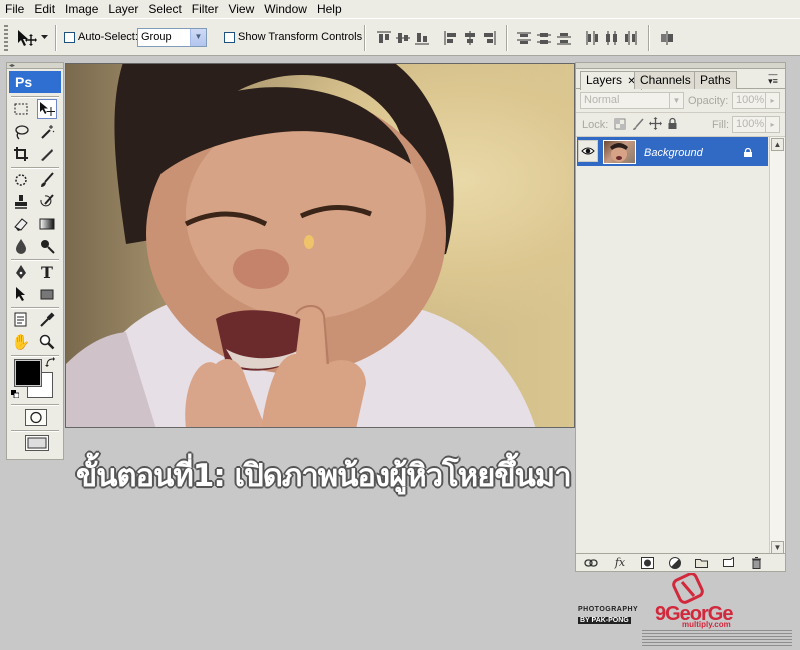 Image resolution: width=800 pixels, height=650 pixels. Describe the element at coordinates (229, 37) in the screenshot. I see `show-transform-checkbox` at that location.